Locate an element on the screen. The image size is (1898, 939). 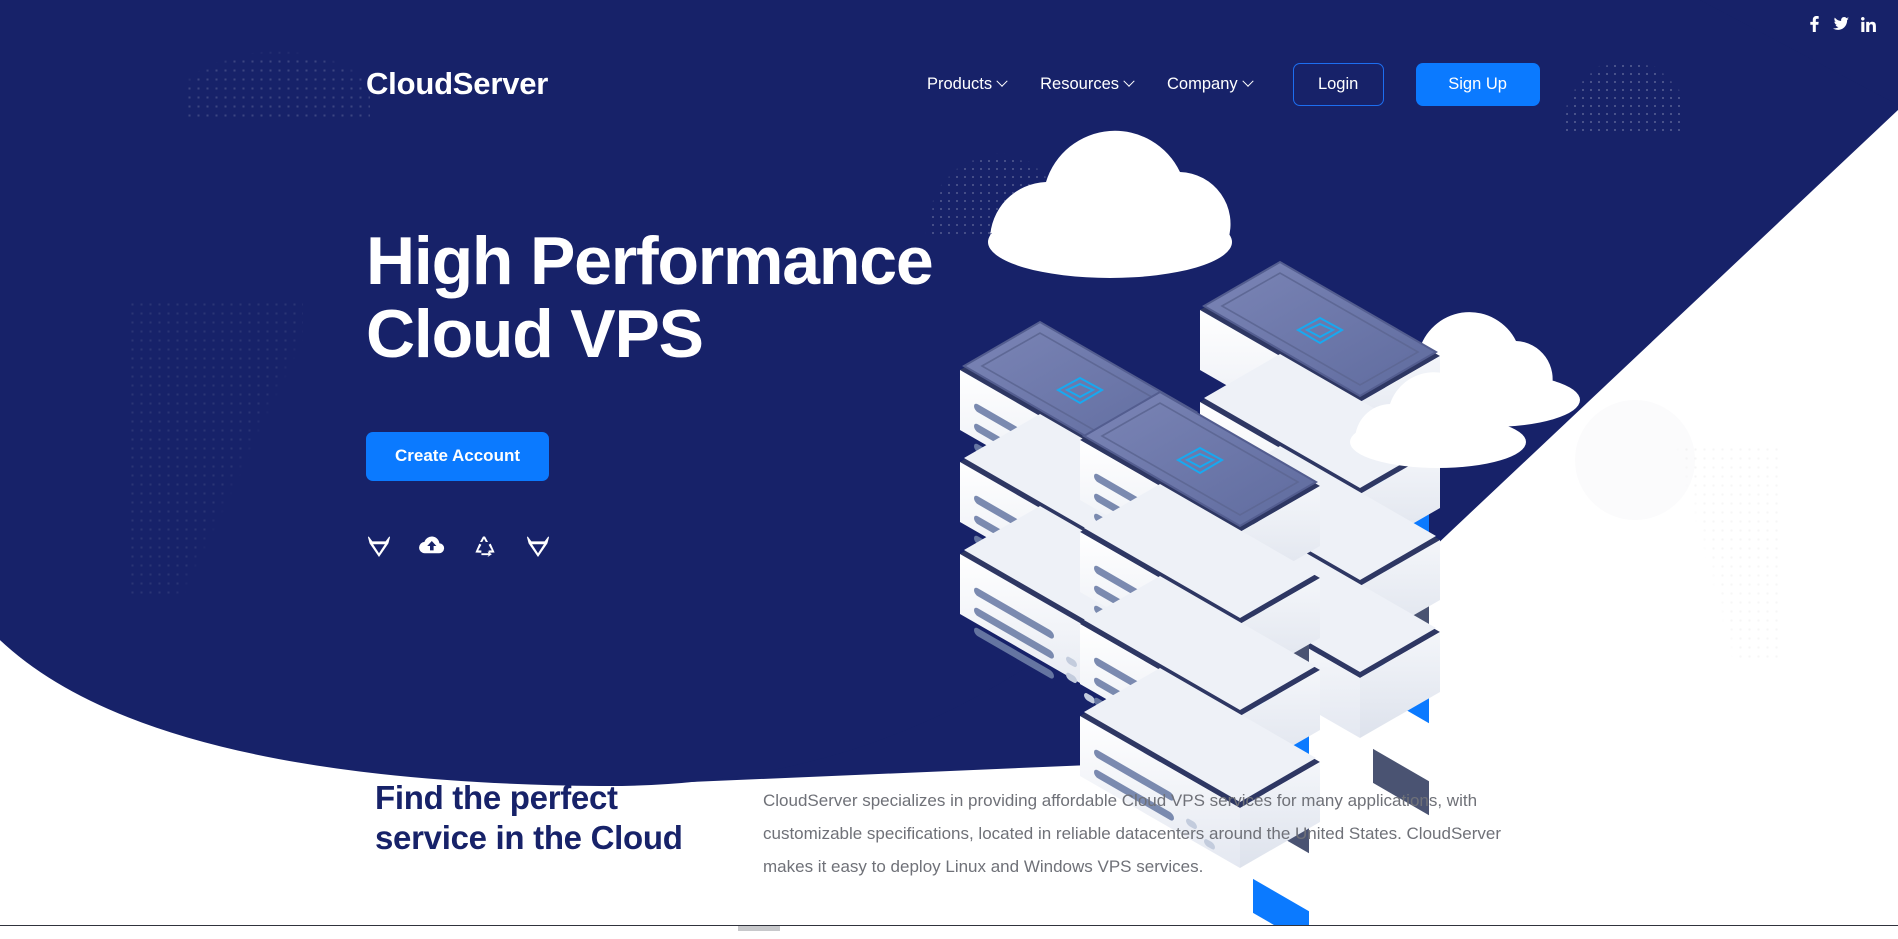
recycle-icon is located at coordinates (485, 546).